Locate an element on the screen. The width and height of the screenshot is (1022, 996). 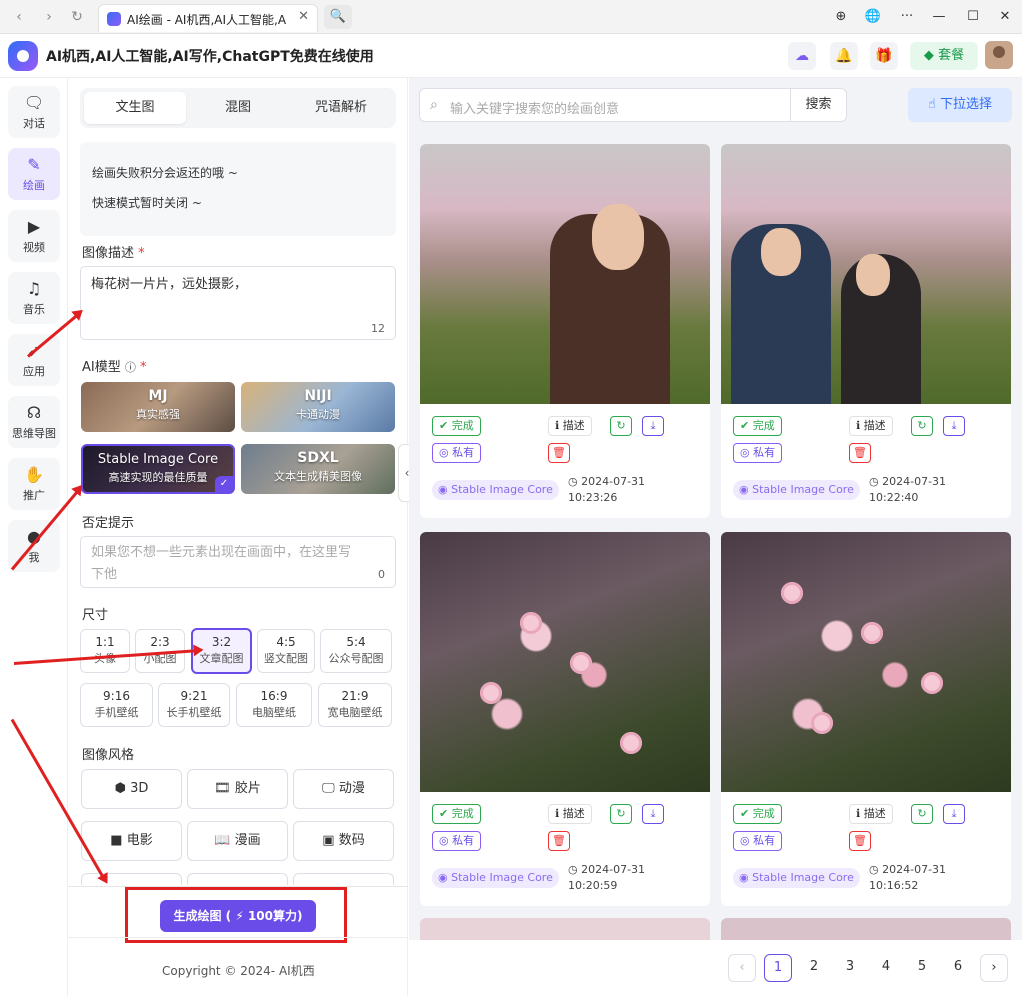
size-name: 竖文配图 is located at coordinates (286, 658).